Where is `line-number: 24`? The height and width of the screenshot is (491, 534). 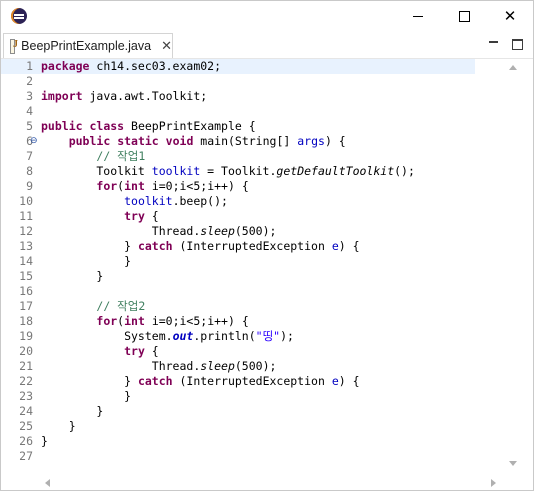 line-number: 24 is located at coordinates (26, 411).